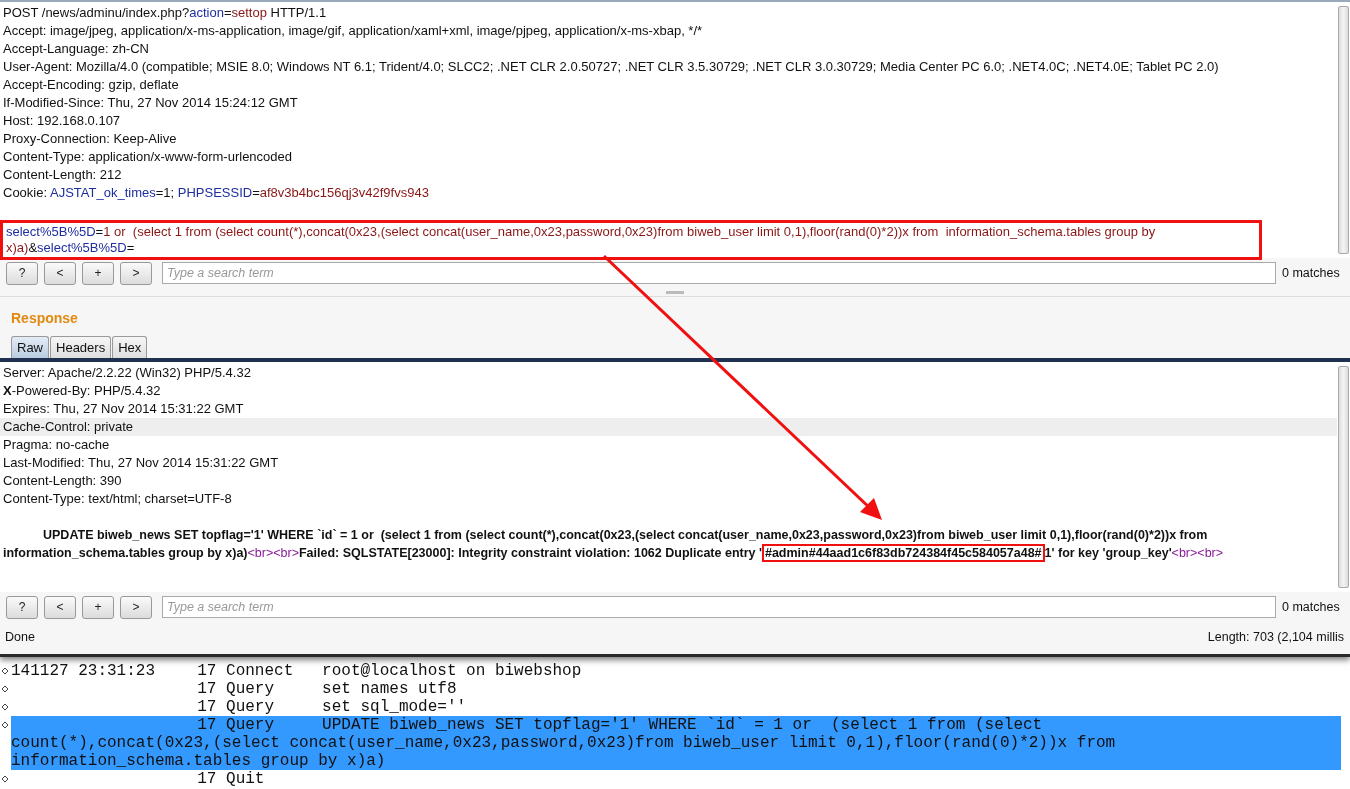 This screenshot has height=789, width=1350. I want to click on response-line: X-Powered-By: PHP/5.4.32, so click(82, 391).